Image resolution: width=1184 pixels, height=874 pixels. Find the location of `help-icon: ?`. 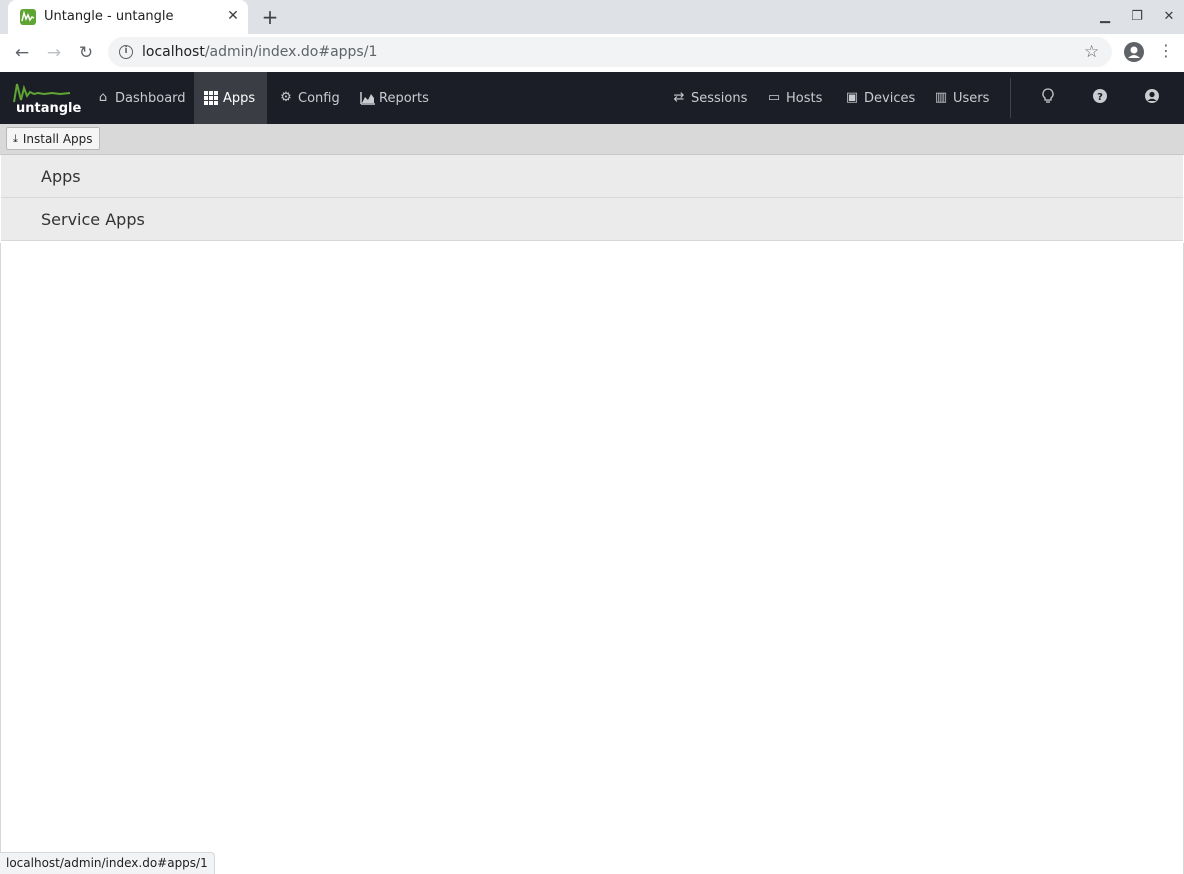

help-icon: ? is located at coordinates (1100, 98).